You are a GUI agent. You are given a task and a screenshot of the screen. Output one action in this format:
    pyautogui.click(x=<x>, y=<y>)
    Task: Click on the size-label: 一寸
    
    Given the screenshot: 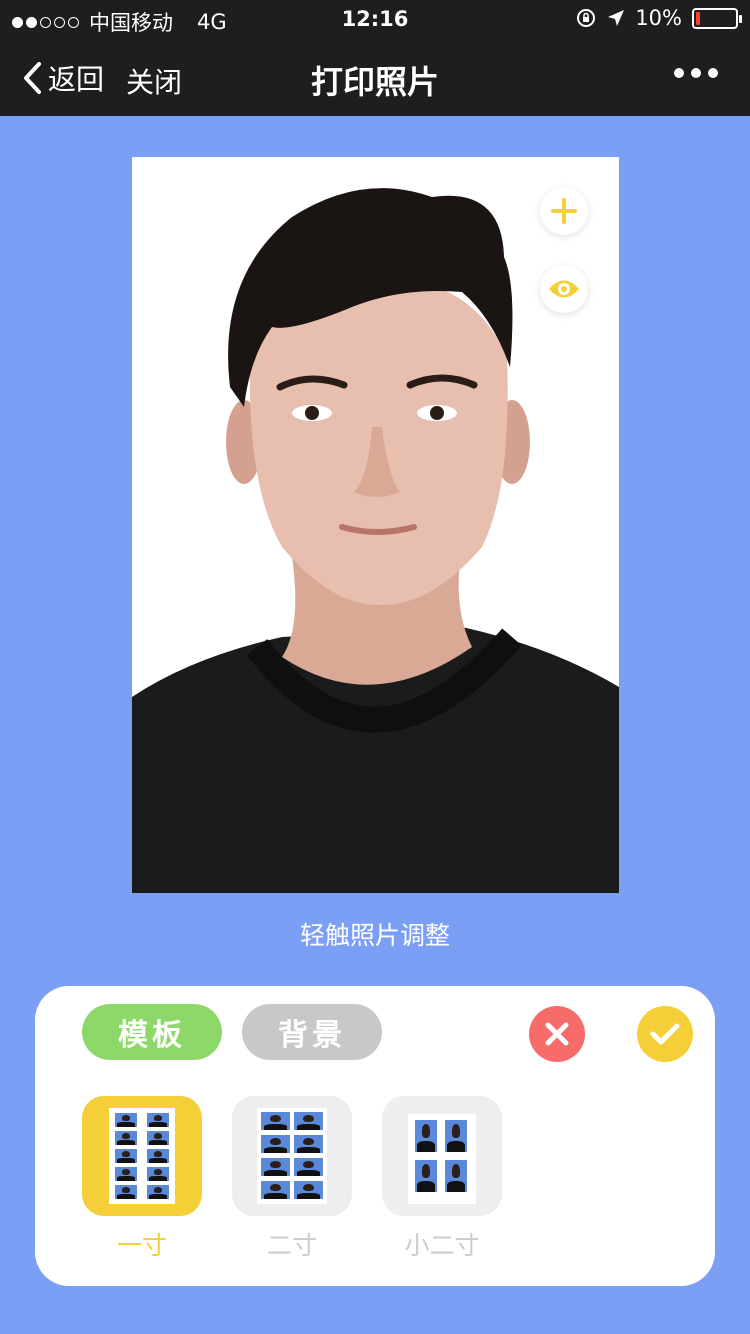 What is the action you would take?
    pyautogui.click(x=141, y=1245)
    